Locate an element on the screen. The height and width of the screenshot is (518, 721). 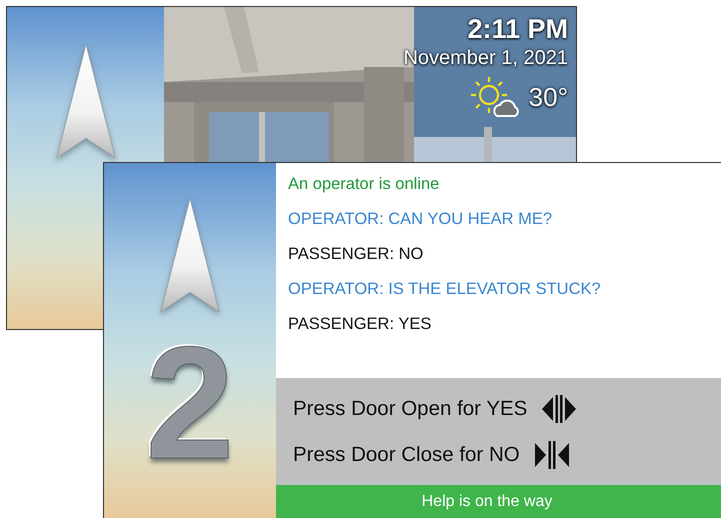
status-banner: Help is on the way is located at coordinates (498, 501).